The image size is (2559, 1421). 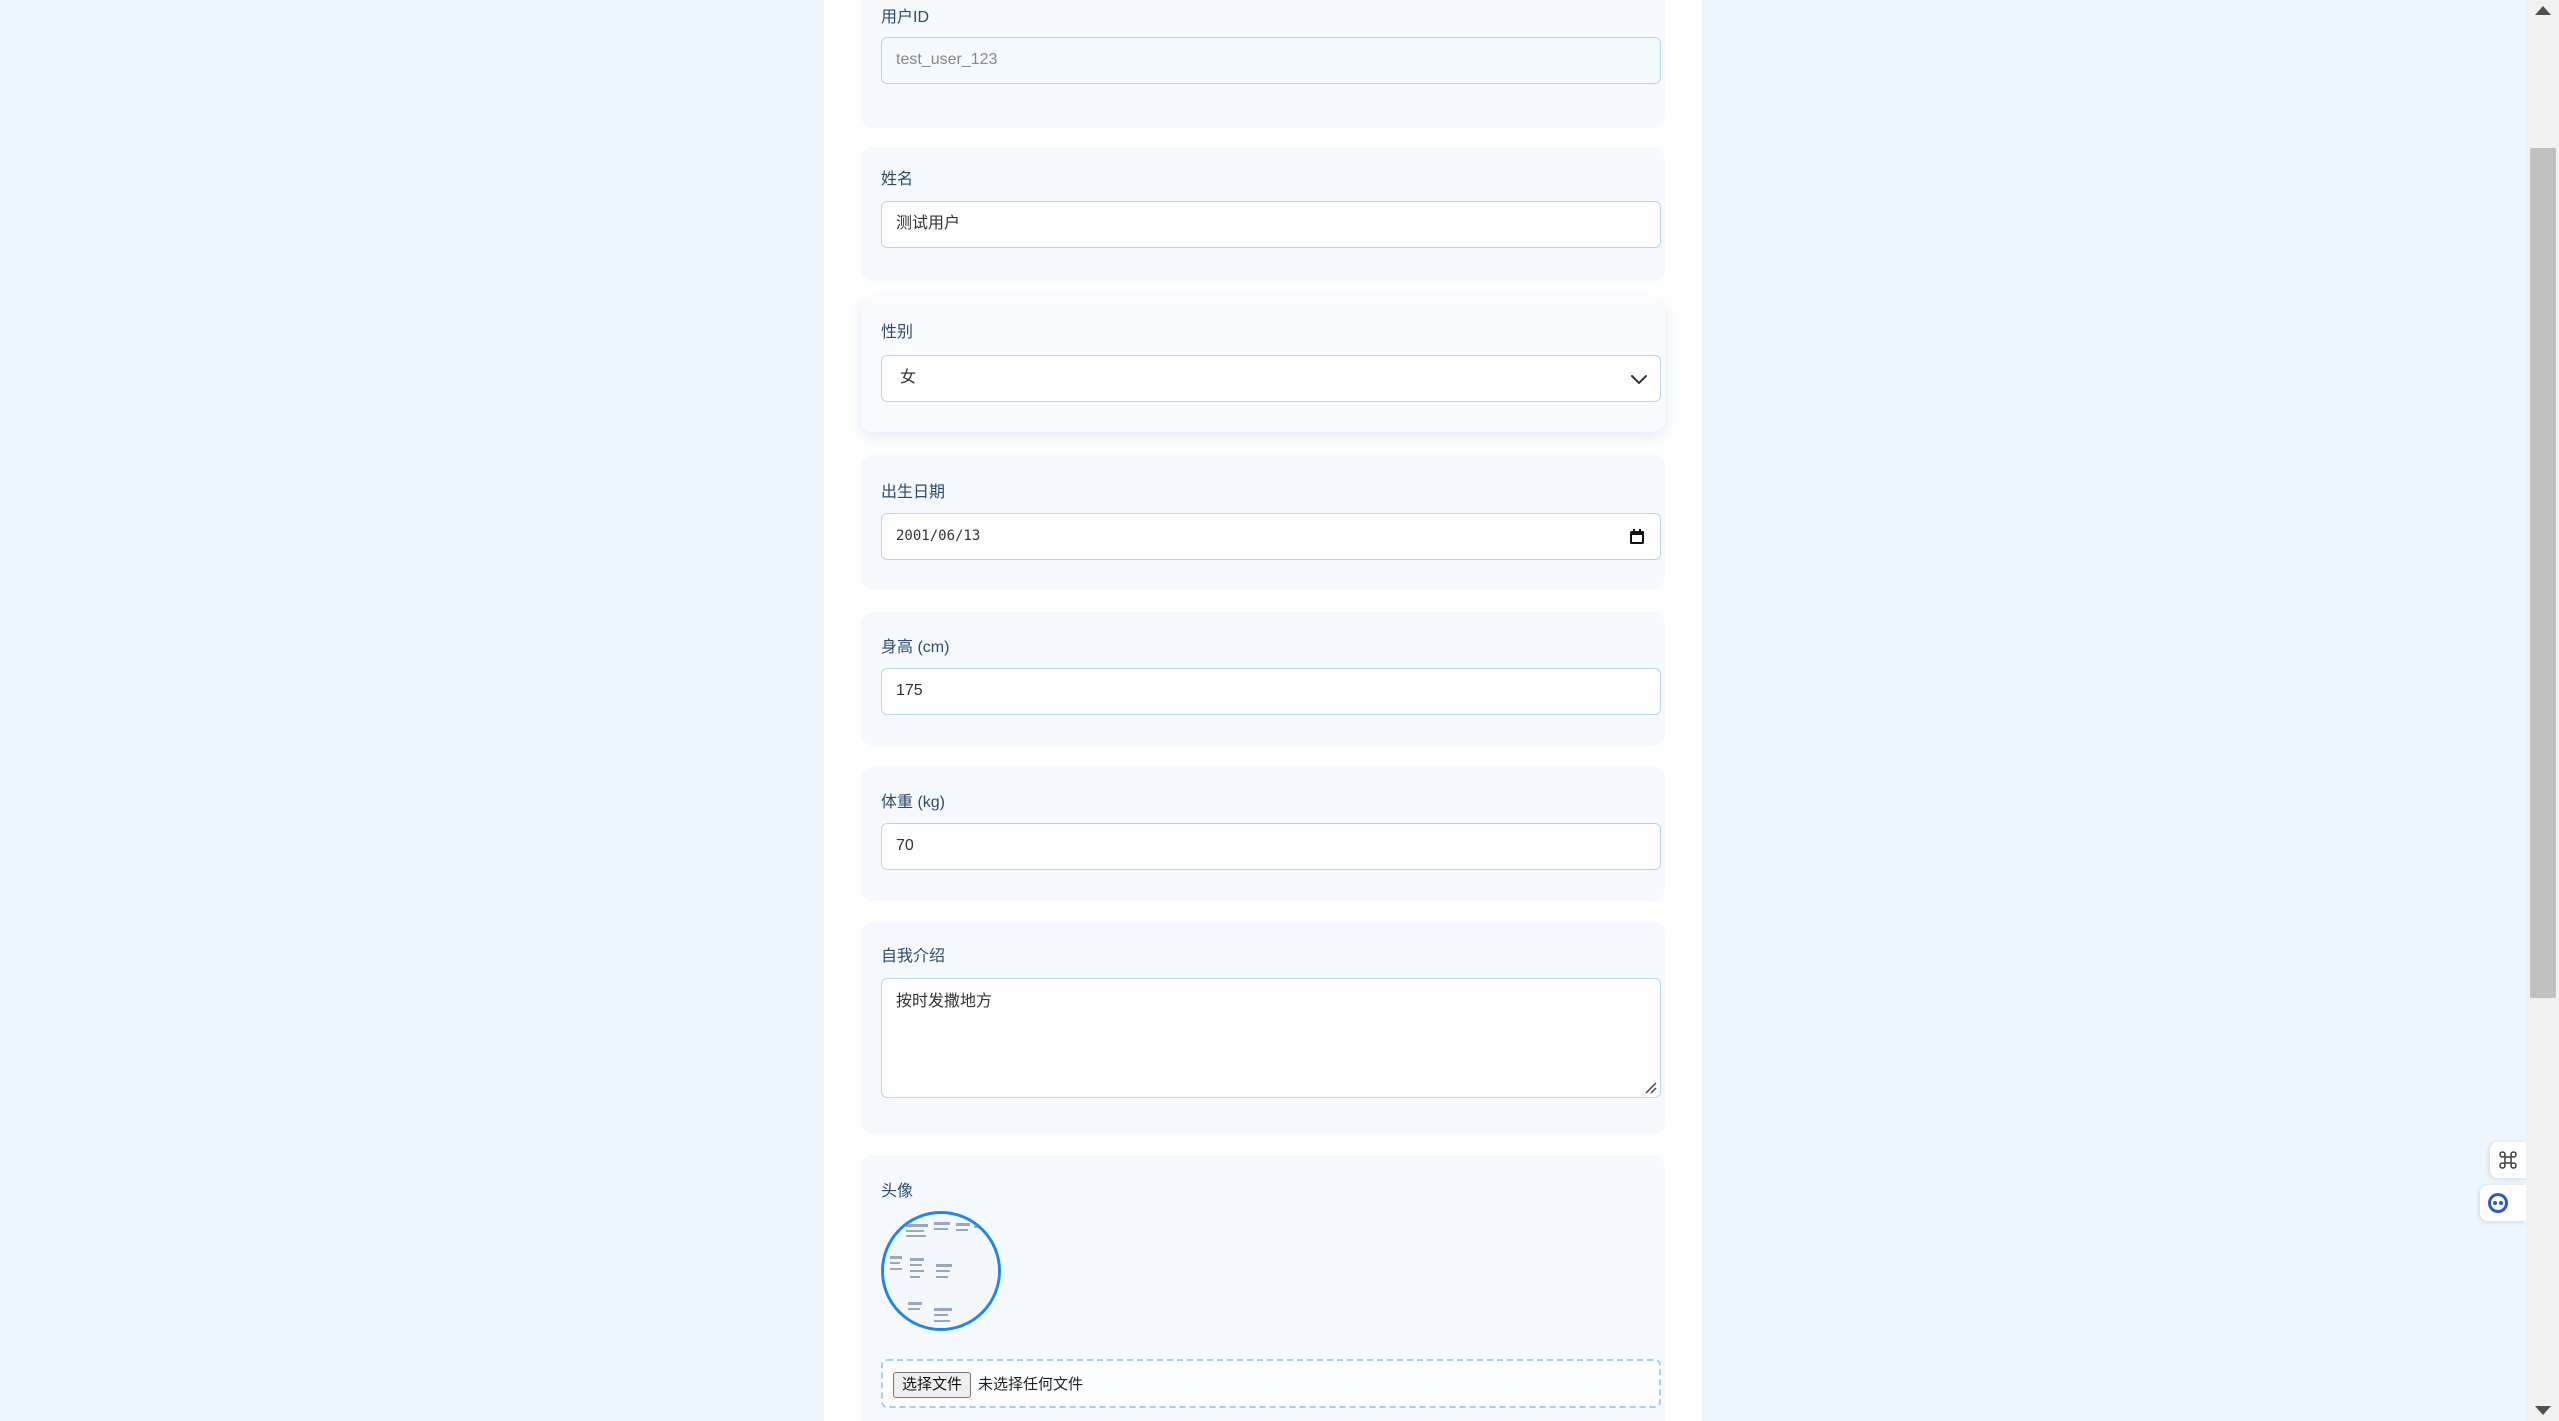 I want to click on resize-handle-icon, so click(x=1650, y=1087).